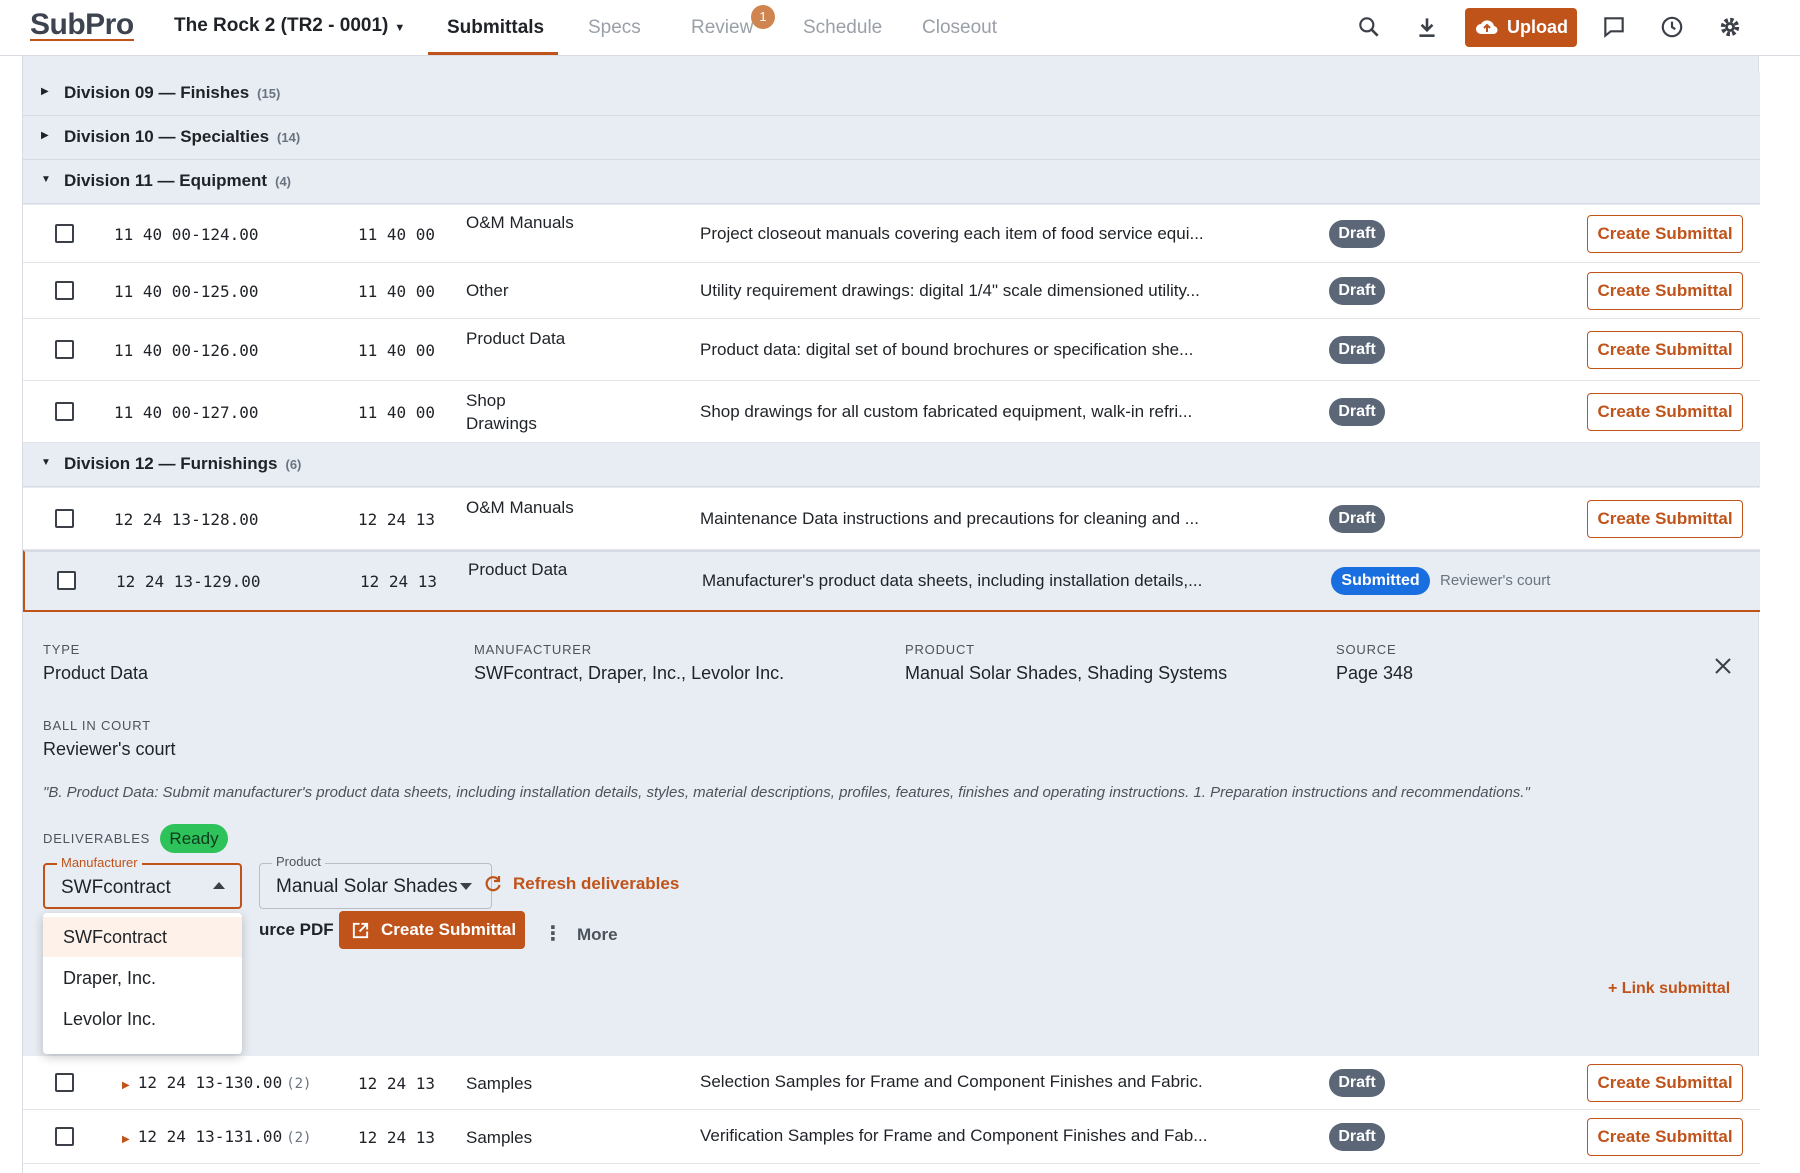 This screenshot has width=1800, height=1173. What do you see at coordinates (842, 28) in the screenshot?
I see `tab-schedule: Schedule` at bounding box center [842, 28].